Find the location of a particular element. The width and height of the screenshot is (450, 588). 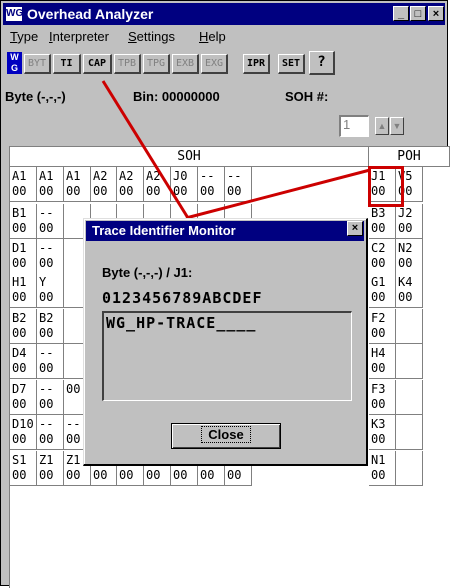

j1-pointer-line is located at coordinates (278, 194).